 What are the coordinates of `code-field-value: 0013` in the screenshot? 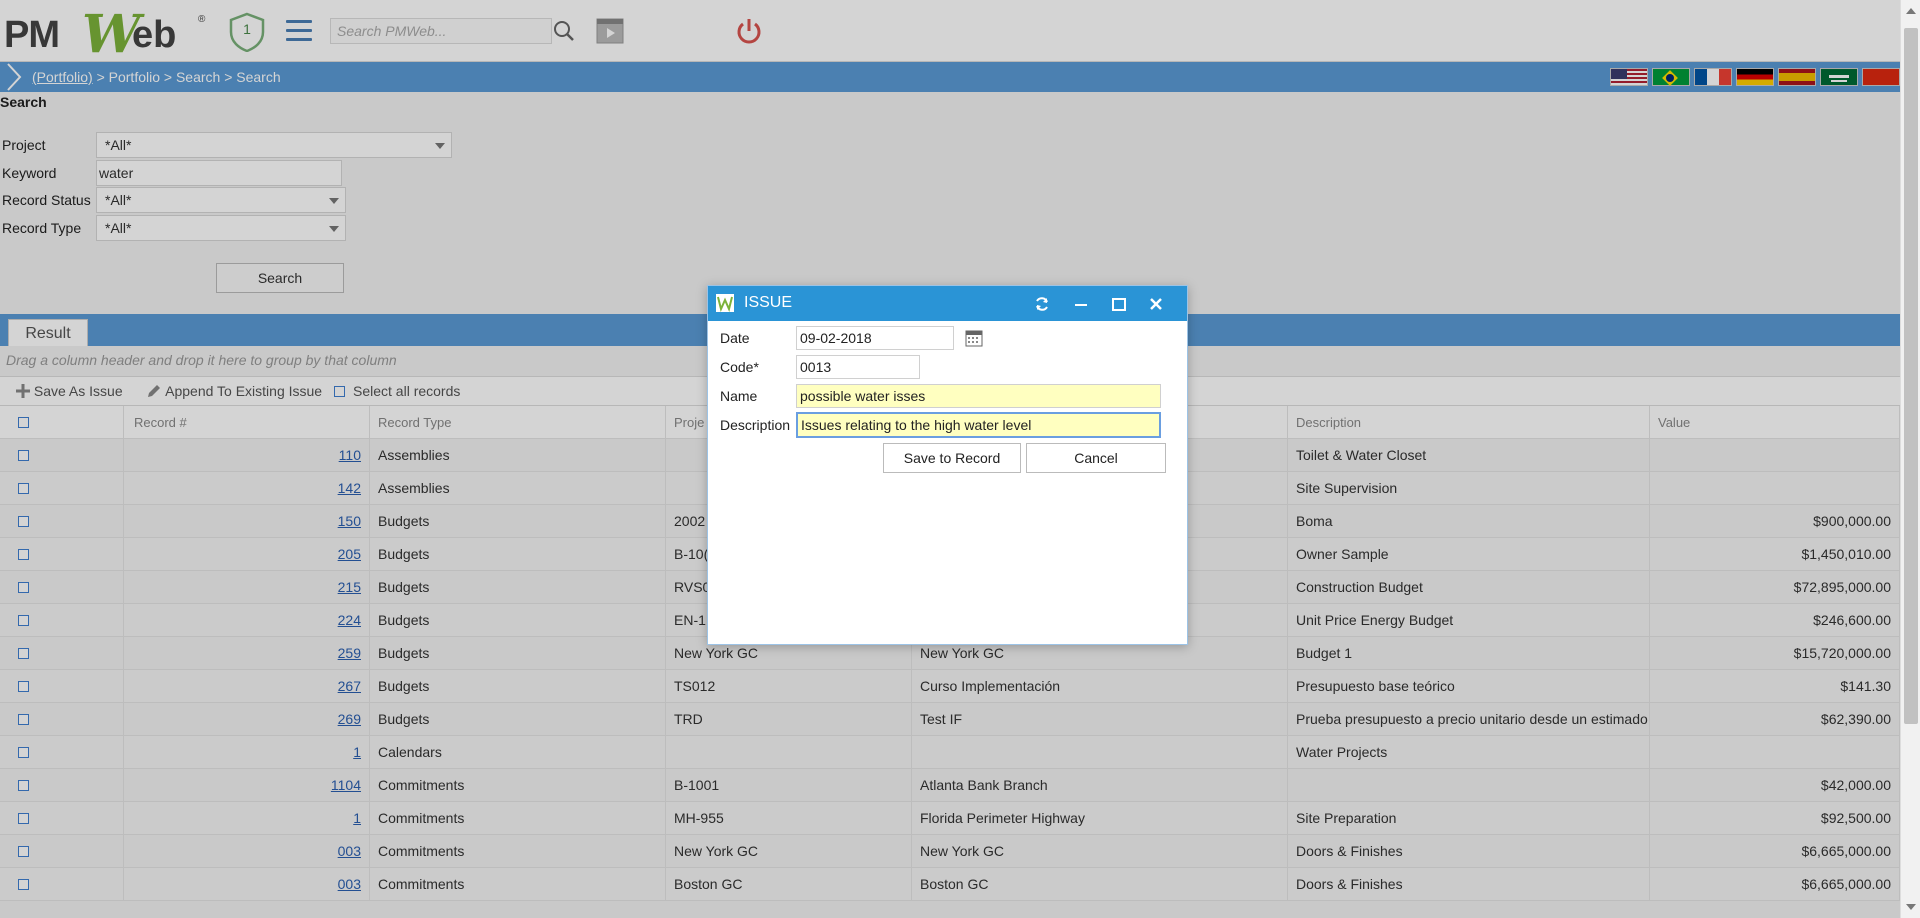 It's located at (816, 367).